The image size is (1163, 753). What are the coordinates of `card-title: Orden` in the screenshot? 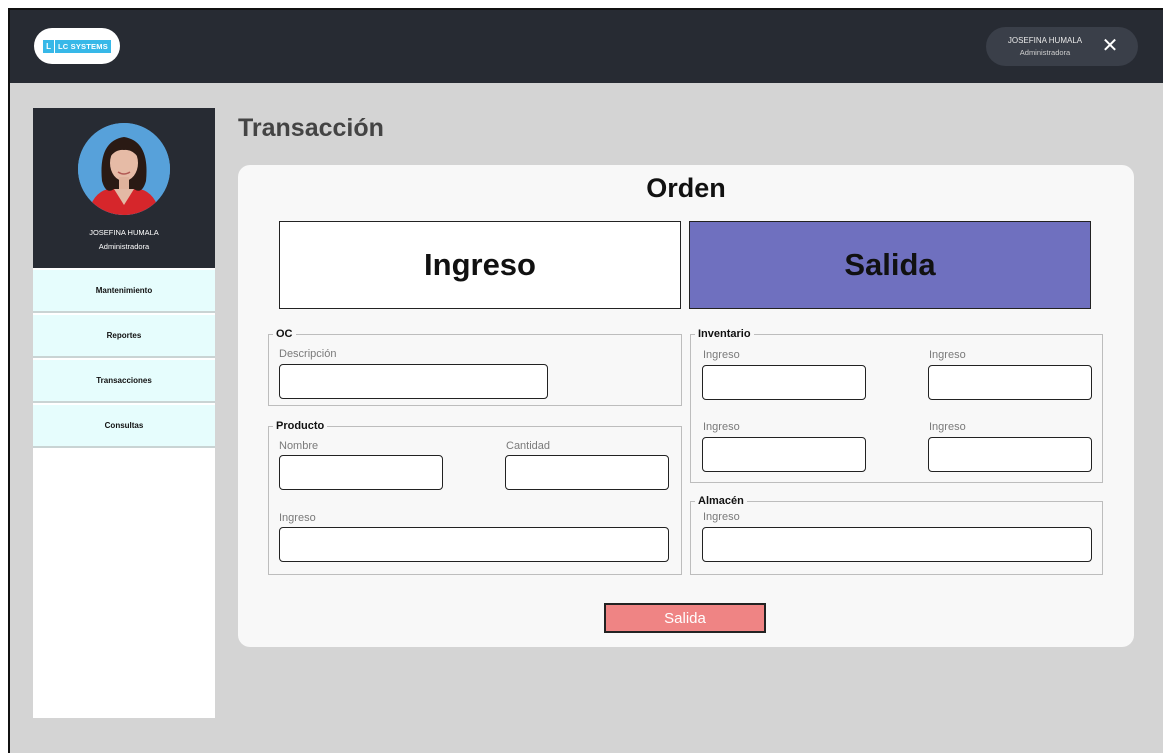 It's located at (686, 188).